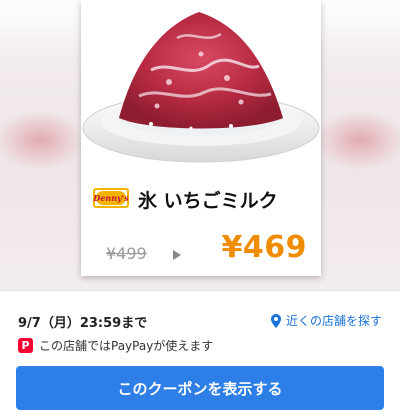  What do you see at coordinates (25, 345) in the screenshot?
I see `paypay-icon: P` at bounding box center [25, 345].